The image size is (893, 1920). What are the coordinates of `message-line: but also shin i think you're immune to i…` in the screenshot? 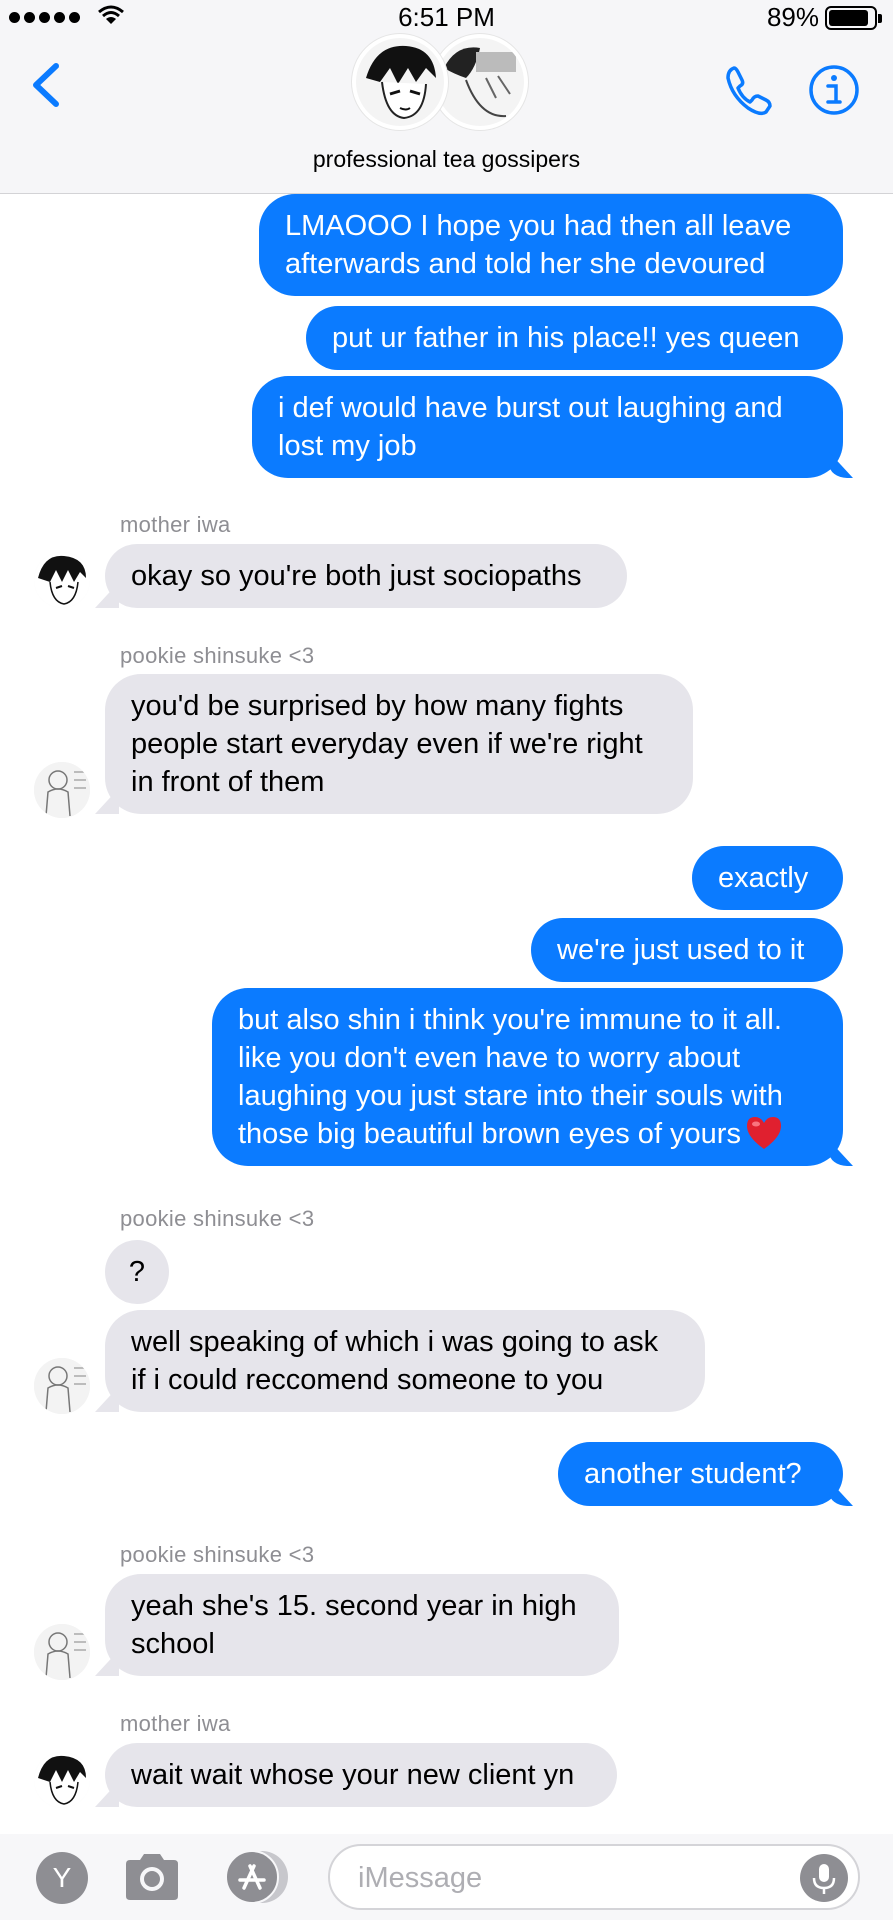 It's located at (510, 1020).